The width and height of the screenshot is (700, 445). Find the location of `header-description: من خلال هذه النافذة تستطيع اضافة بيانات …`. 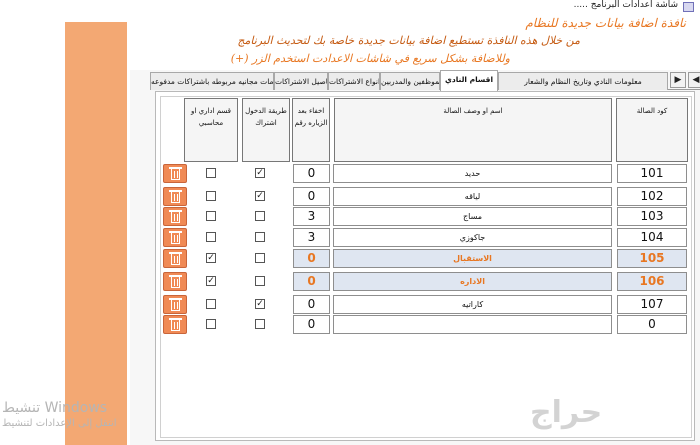

header-description: من خلال هذه النافذة تستطيع اضافة بيانات … is located at coordinates (408, 40).